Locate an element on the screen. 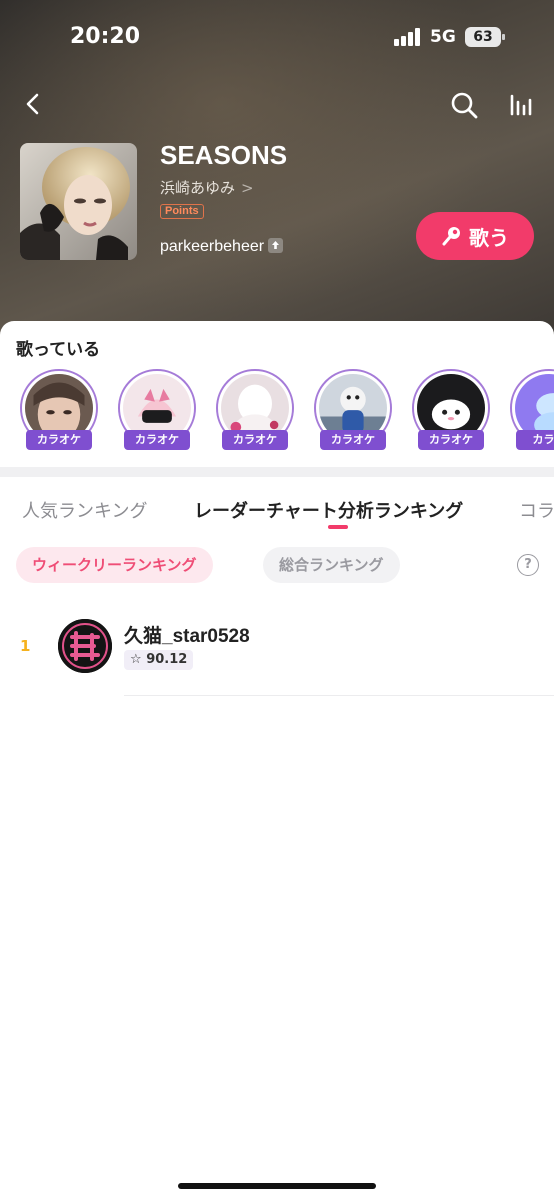 This screenshot has height=1200, width=554. status-bar: 20:20 5G 63 is located at coordinates (277, 35).